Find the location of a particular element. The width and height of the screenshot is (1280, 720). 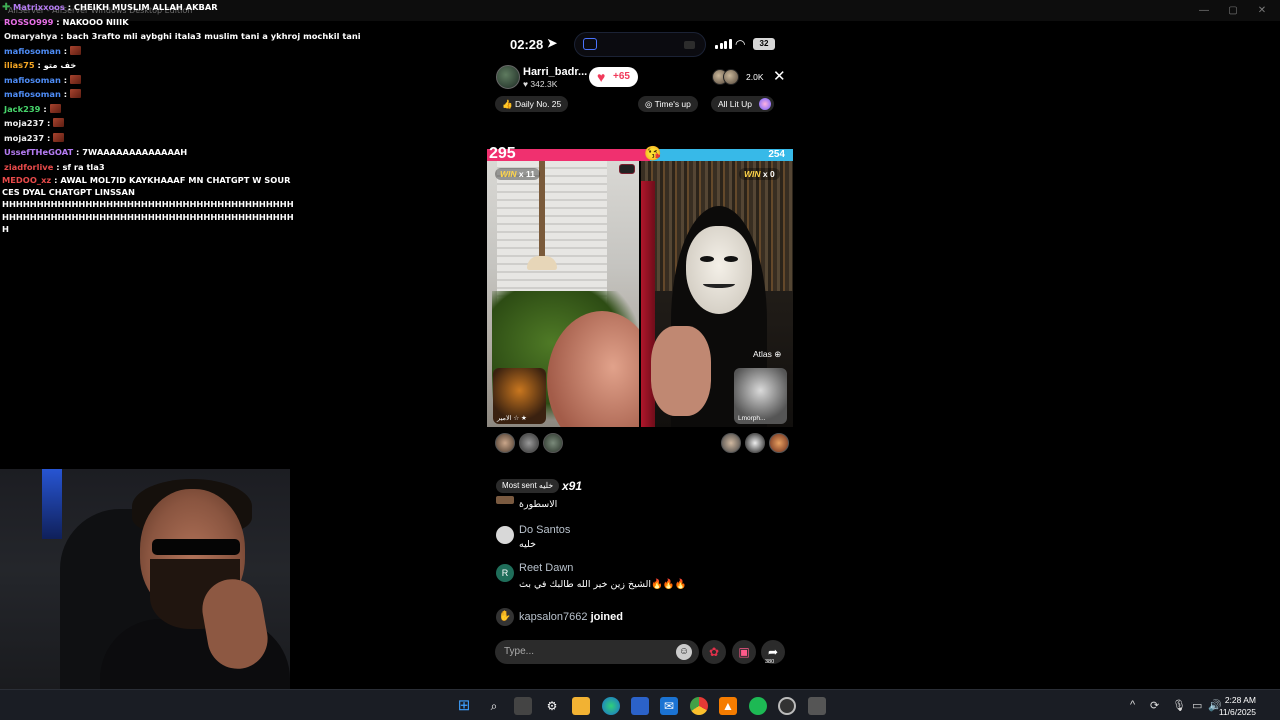

chat-username: ziadforlive is located at coordinates (28, 167).